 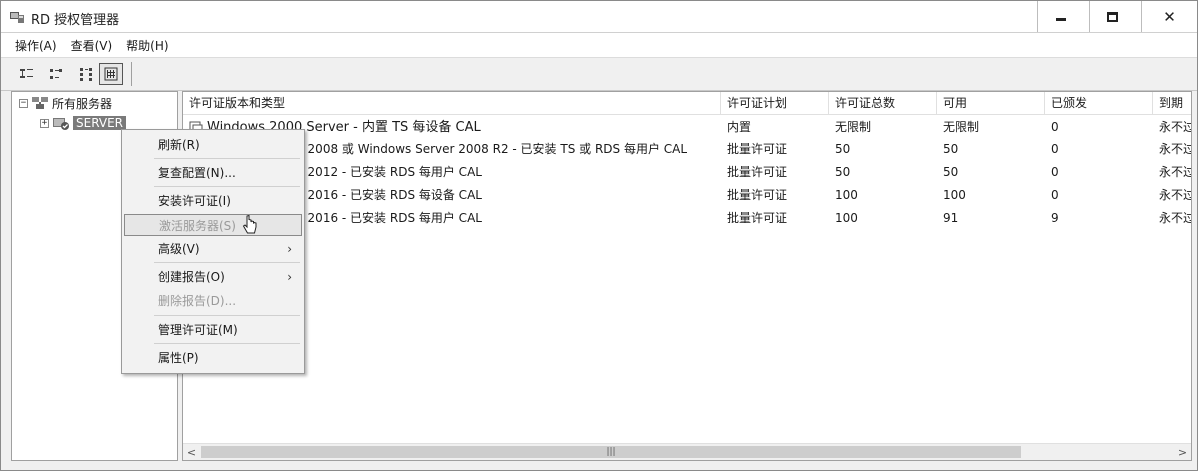 I want to click on toolbar-small-icons-button, so click(x=57, y=74).